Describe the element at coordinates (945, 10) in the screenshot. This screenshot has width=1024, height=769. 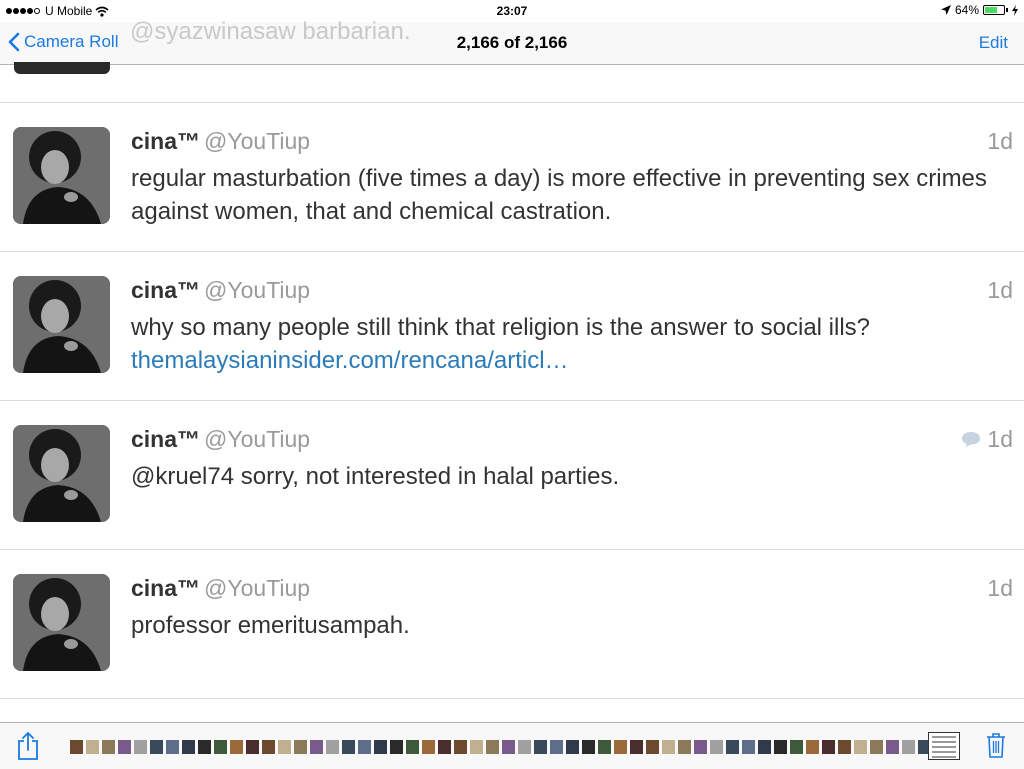
I see `location-arrow-icon` at that location.